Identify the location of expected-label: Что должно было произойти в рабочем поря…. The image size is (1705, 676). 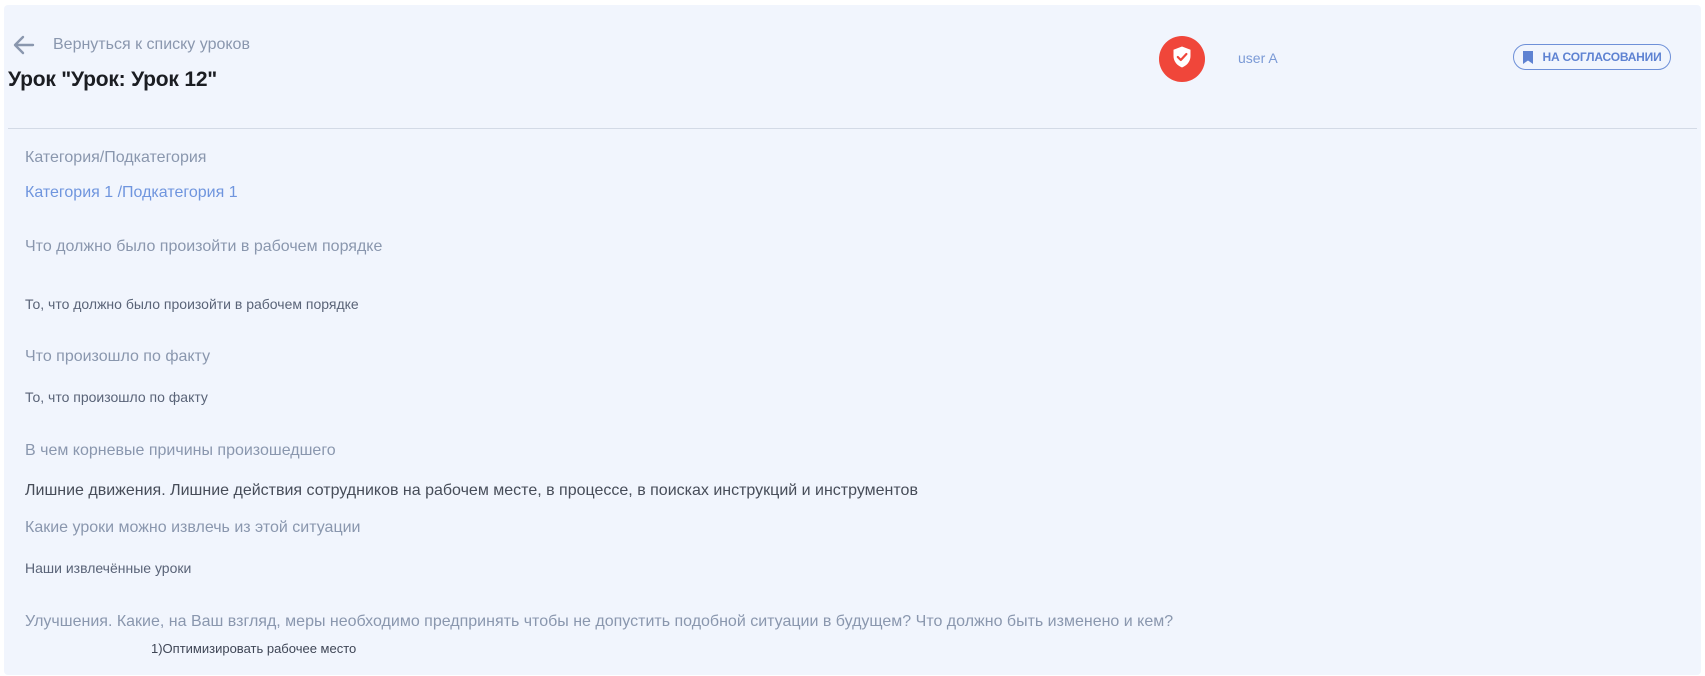
(204, 246).